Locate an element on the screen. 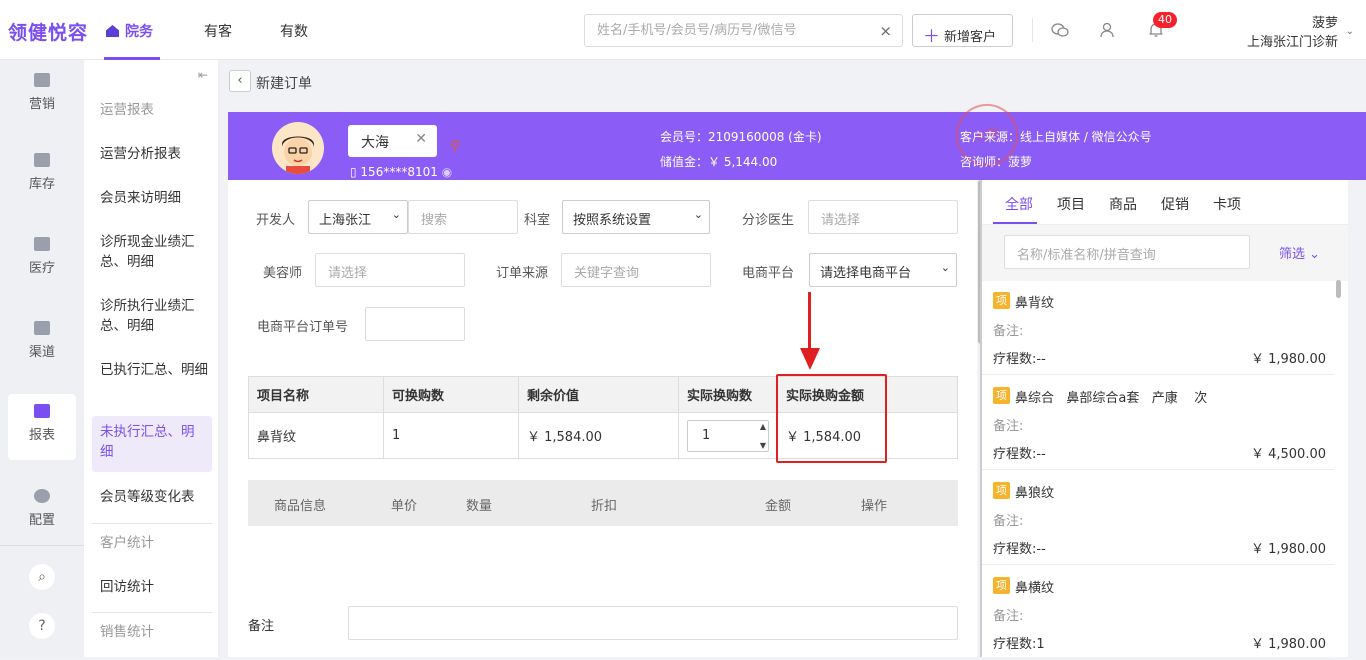 The width and height of the screenshot is (1366, 660). product-search-input: 名称/标准名称/拼音查询 is located at coordinates (1127, 252).